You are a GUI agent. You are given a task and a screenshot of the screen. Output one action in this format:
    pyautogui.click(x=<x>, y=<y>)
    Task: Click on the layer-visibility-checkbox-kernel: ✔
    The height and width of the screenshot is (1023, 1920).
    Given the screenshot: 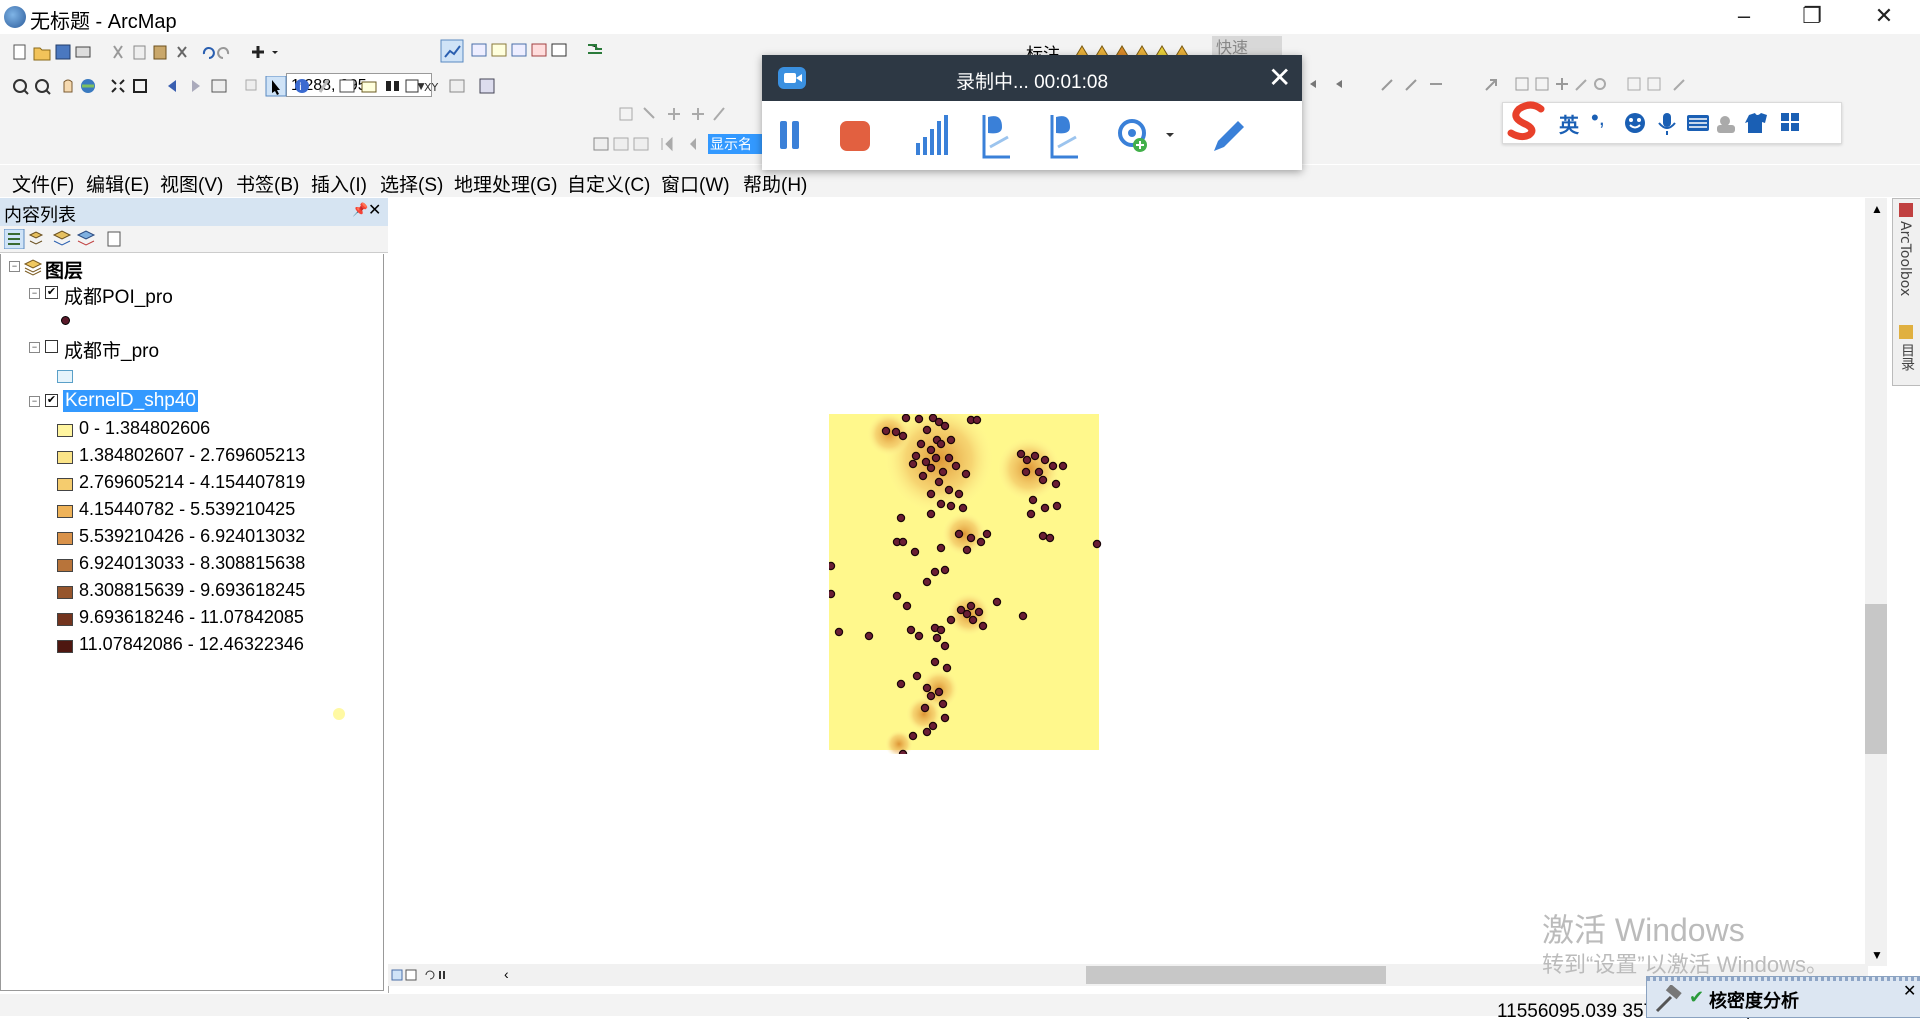 What is the action you would take?
    pyautogui.click(x=51, y=400)
    